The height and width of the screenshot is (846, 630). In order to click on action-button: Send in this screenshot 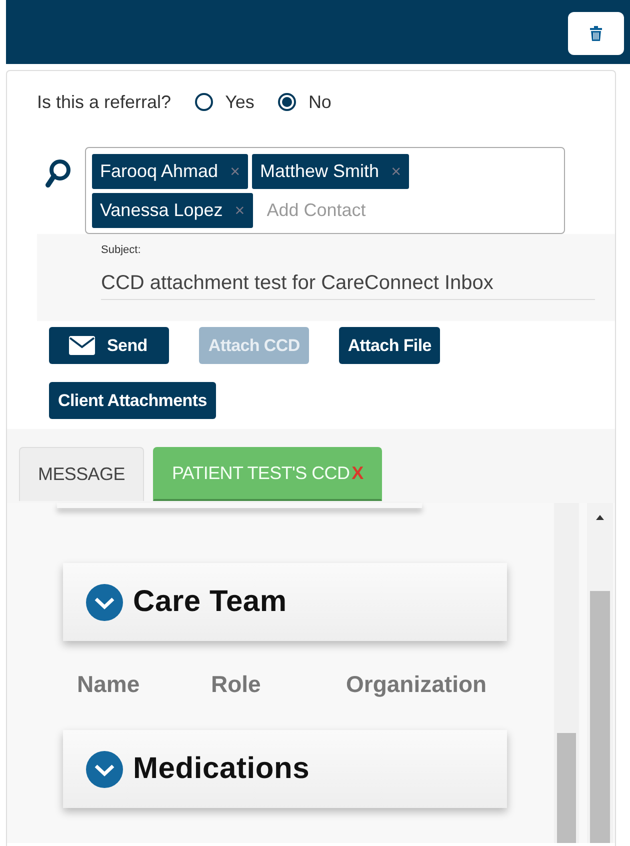, I will do `click(109, 345)`.